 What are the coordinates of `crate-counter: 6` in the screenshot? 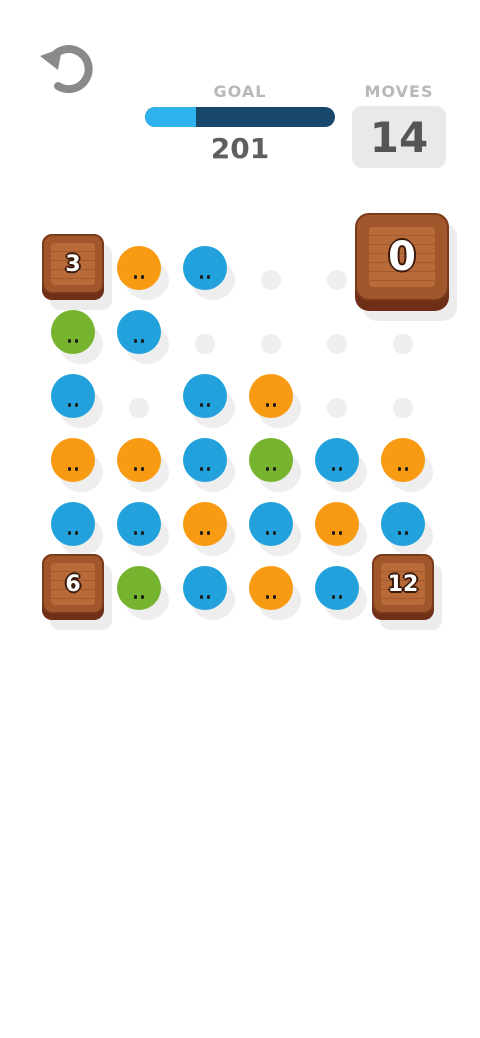 It's located at (73, 584).